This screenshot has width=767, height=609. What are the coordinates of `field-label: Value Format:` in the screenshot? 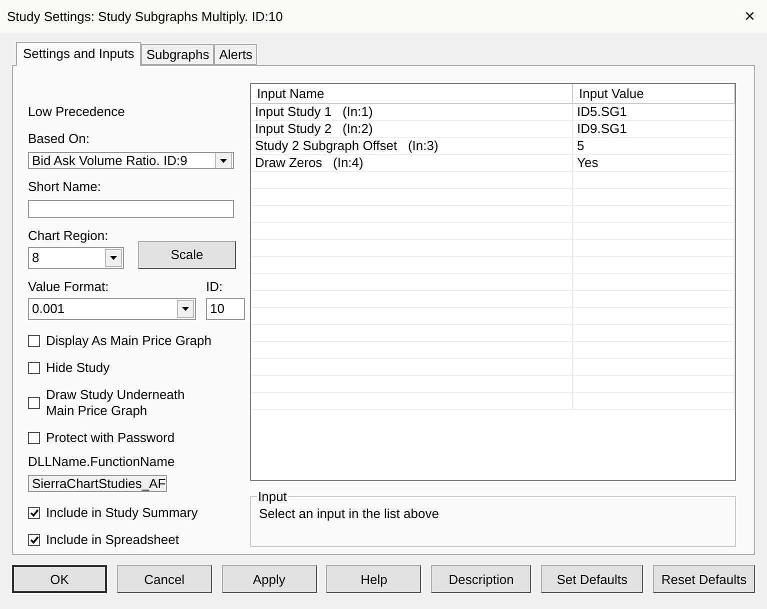 It's located at (69, 286).